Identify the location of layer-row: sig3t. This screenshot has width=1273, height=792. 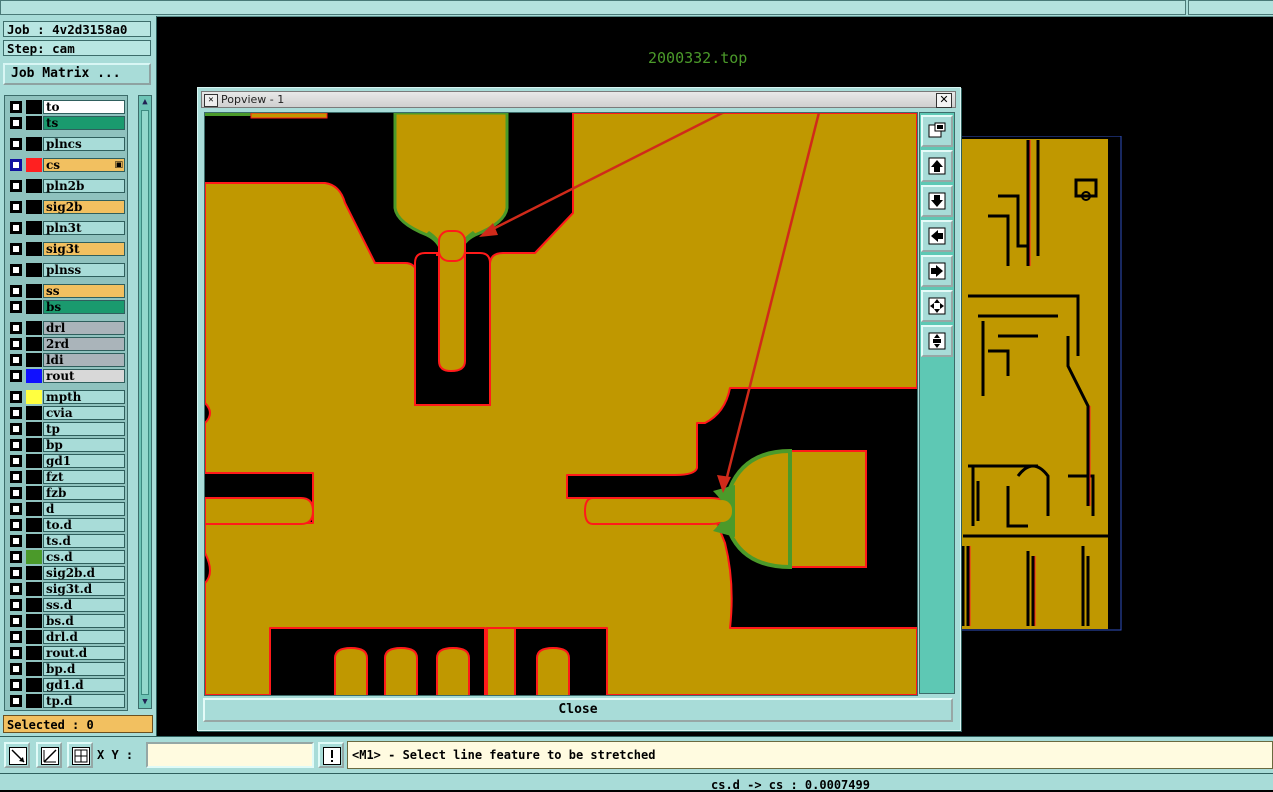
(66, 249).